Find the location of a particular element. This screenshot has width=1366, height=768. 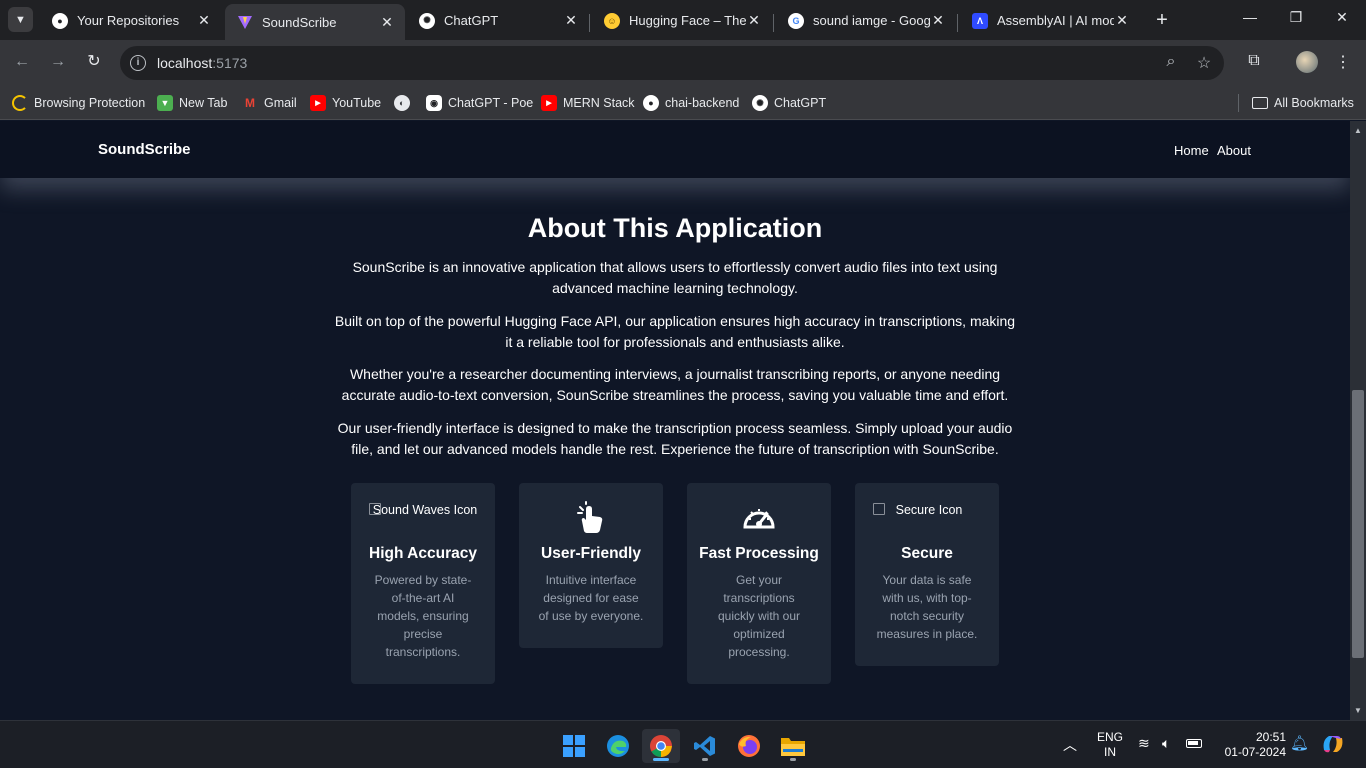

firefox-icon is located at coordinates (749, 746).